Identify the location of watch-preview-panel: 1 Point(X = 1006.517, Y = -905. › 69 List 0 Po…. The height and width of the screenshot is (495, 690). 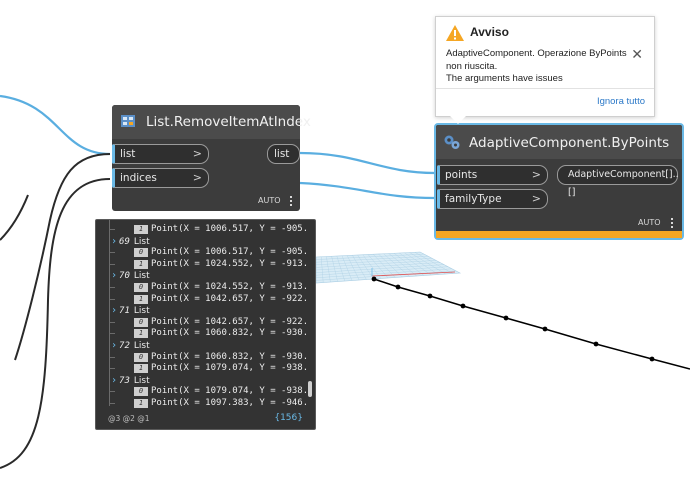
(205, 324).